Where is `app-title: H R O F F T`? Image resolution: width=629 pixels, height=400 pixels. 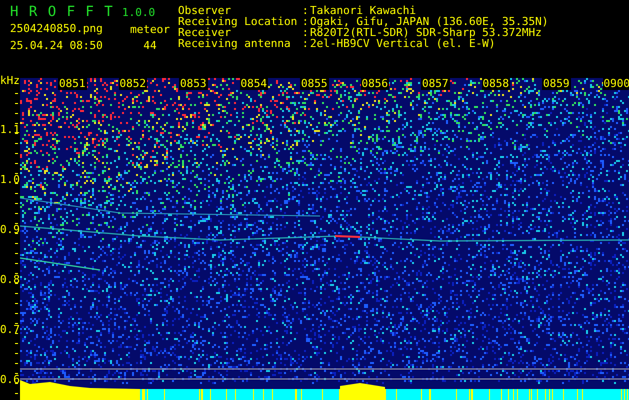
app-title: H R O F F T is located at coordinates (62, 12).